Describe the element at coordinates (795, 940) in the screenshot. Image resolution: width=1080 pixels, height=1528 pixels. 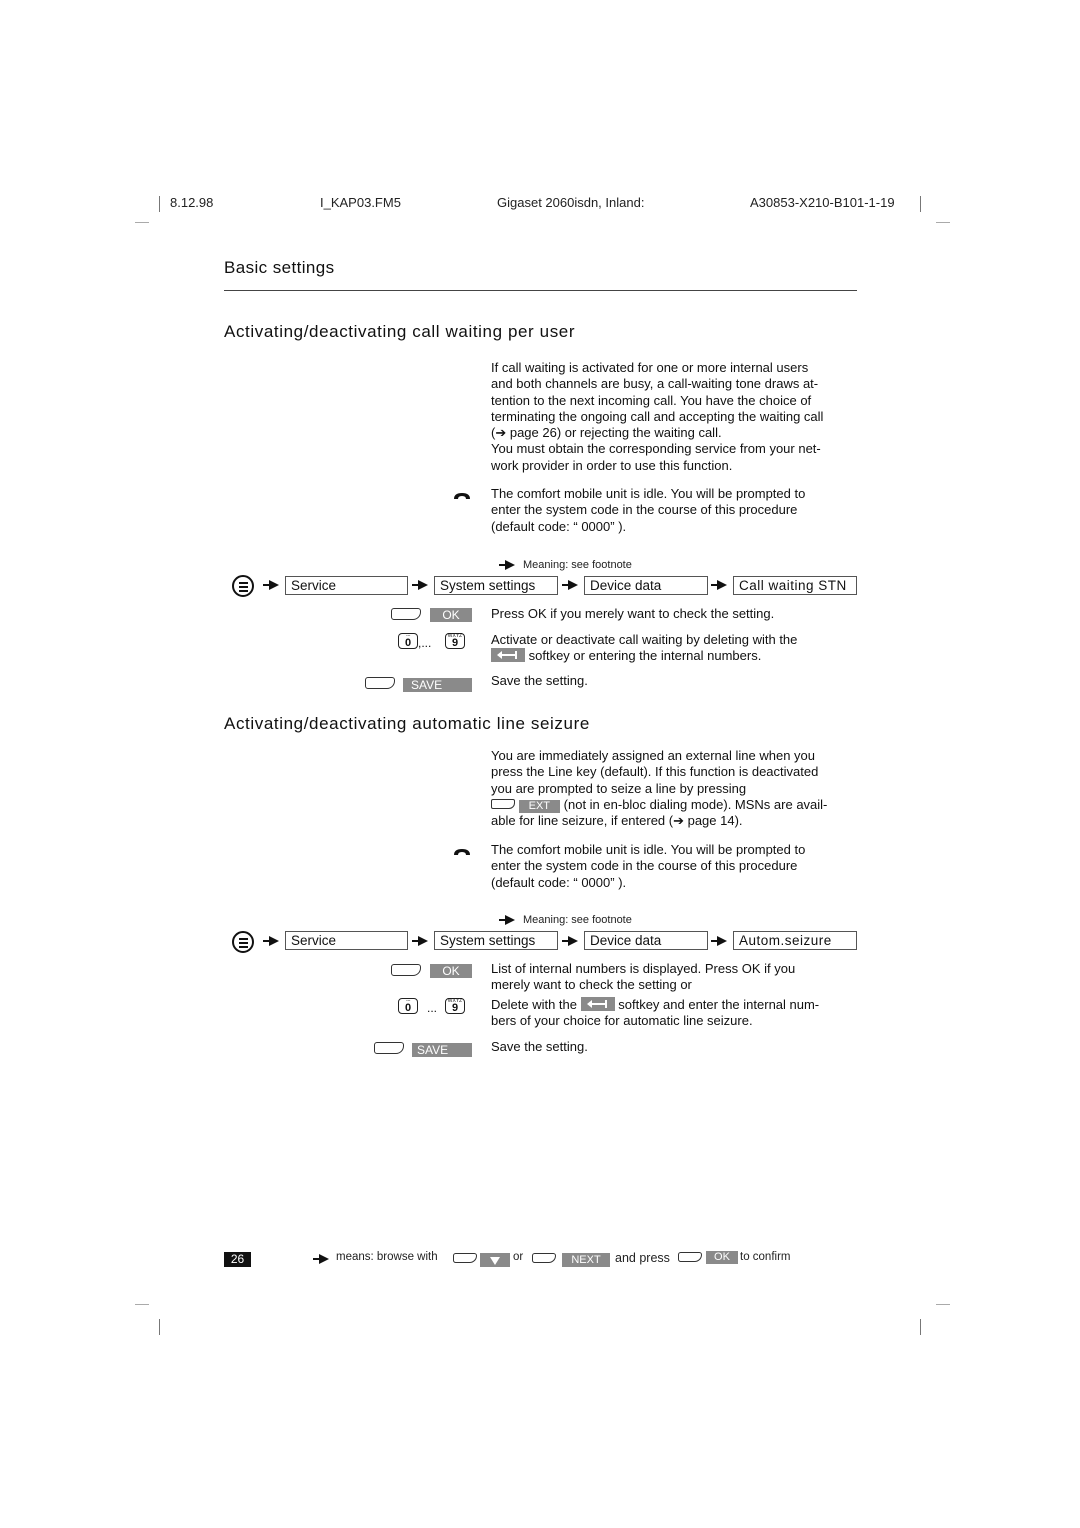
I see `menu-item-autom-seizure: Autom.seizure` at that location.